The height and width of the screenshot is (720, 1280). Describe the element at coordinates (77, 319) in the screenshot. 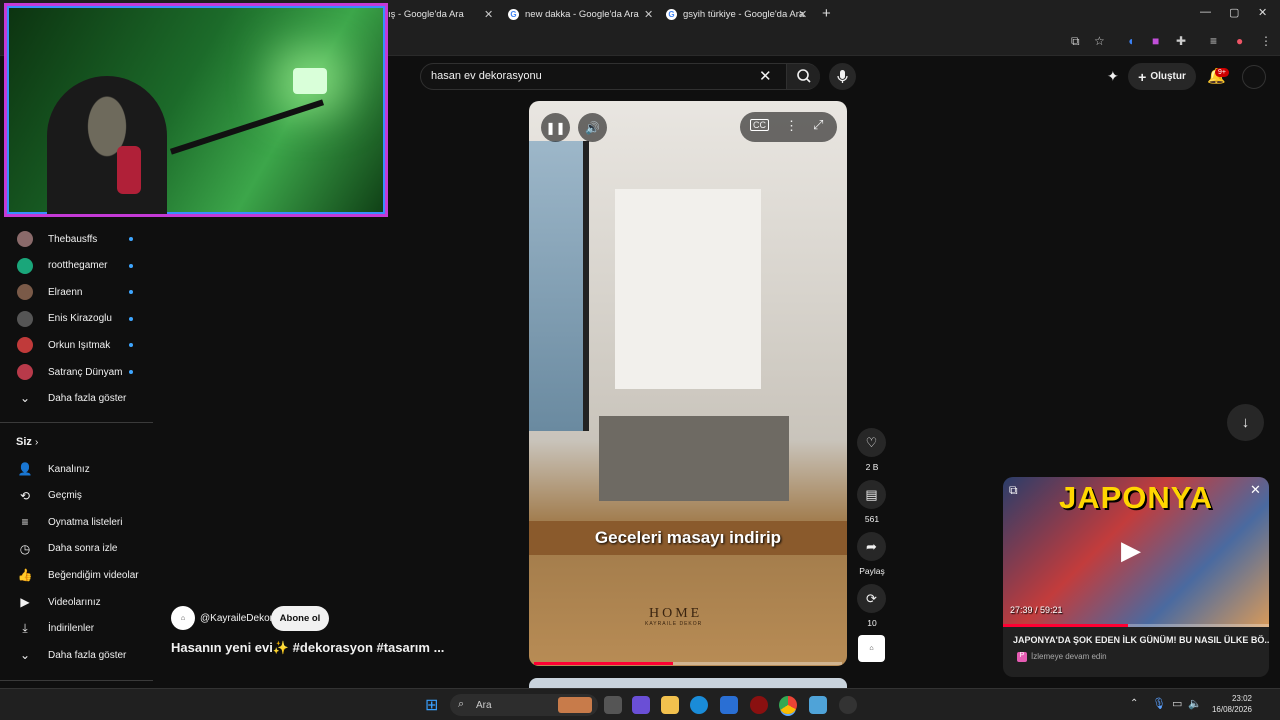

I see `sidebar-subscription-item: Enis Kirazoglu` at that location.